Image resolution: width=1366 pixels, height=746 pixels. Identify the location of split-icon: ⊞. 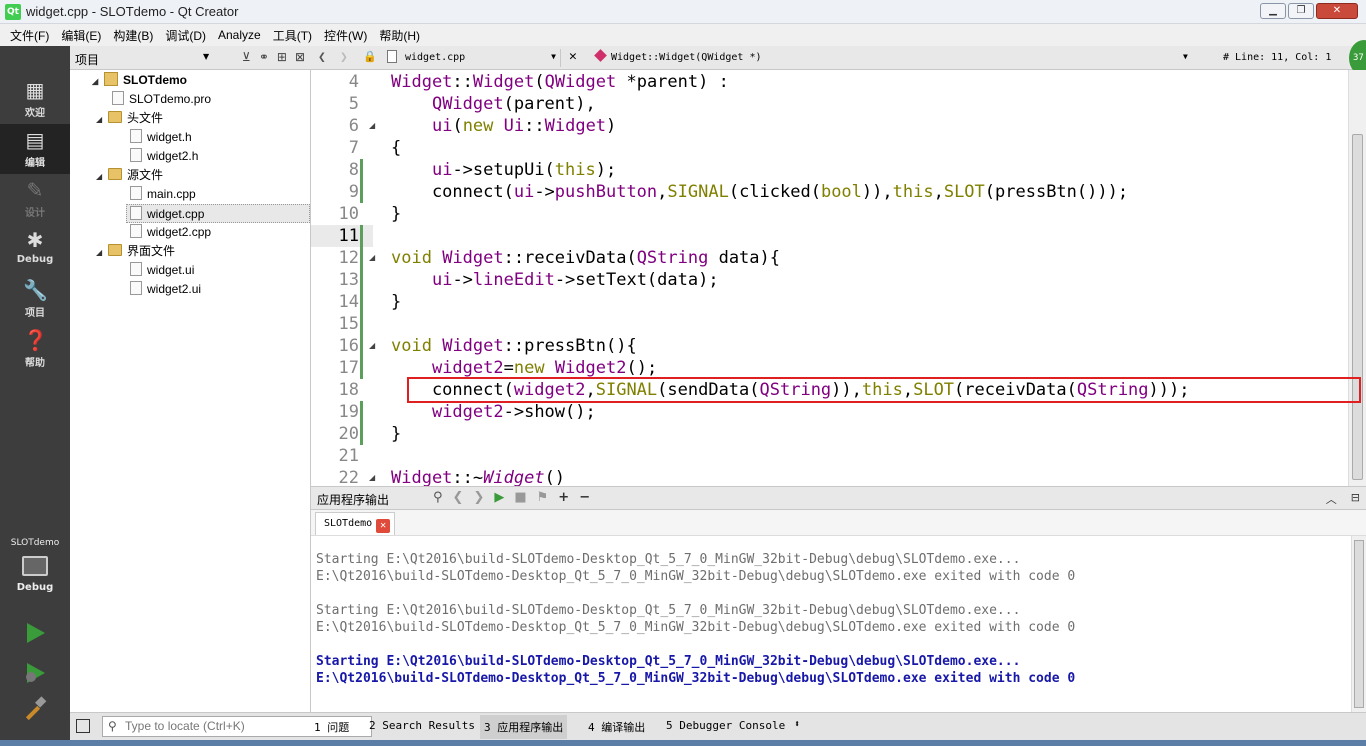
(282, 57).